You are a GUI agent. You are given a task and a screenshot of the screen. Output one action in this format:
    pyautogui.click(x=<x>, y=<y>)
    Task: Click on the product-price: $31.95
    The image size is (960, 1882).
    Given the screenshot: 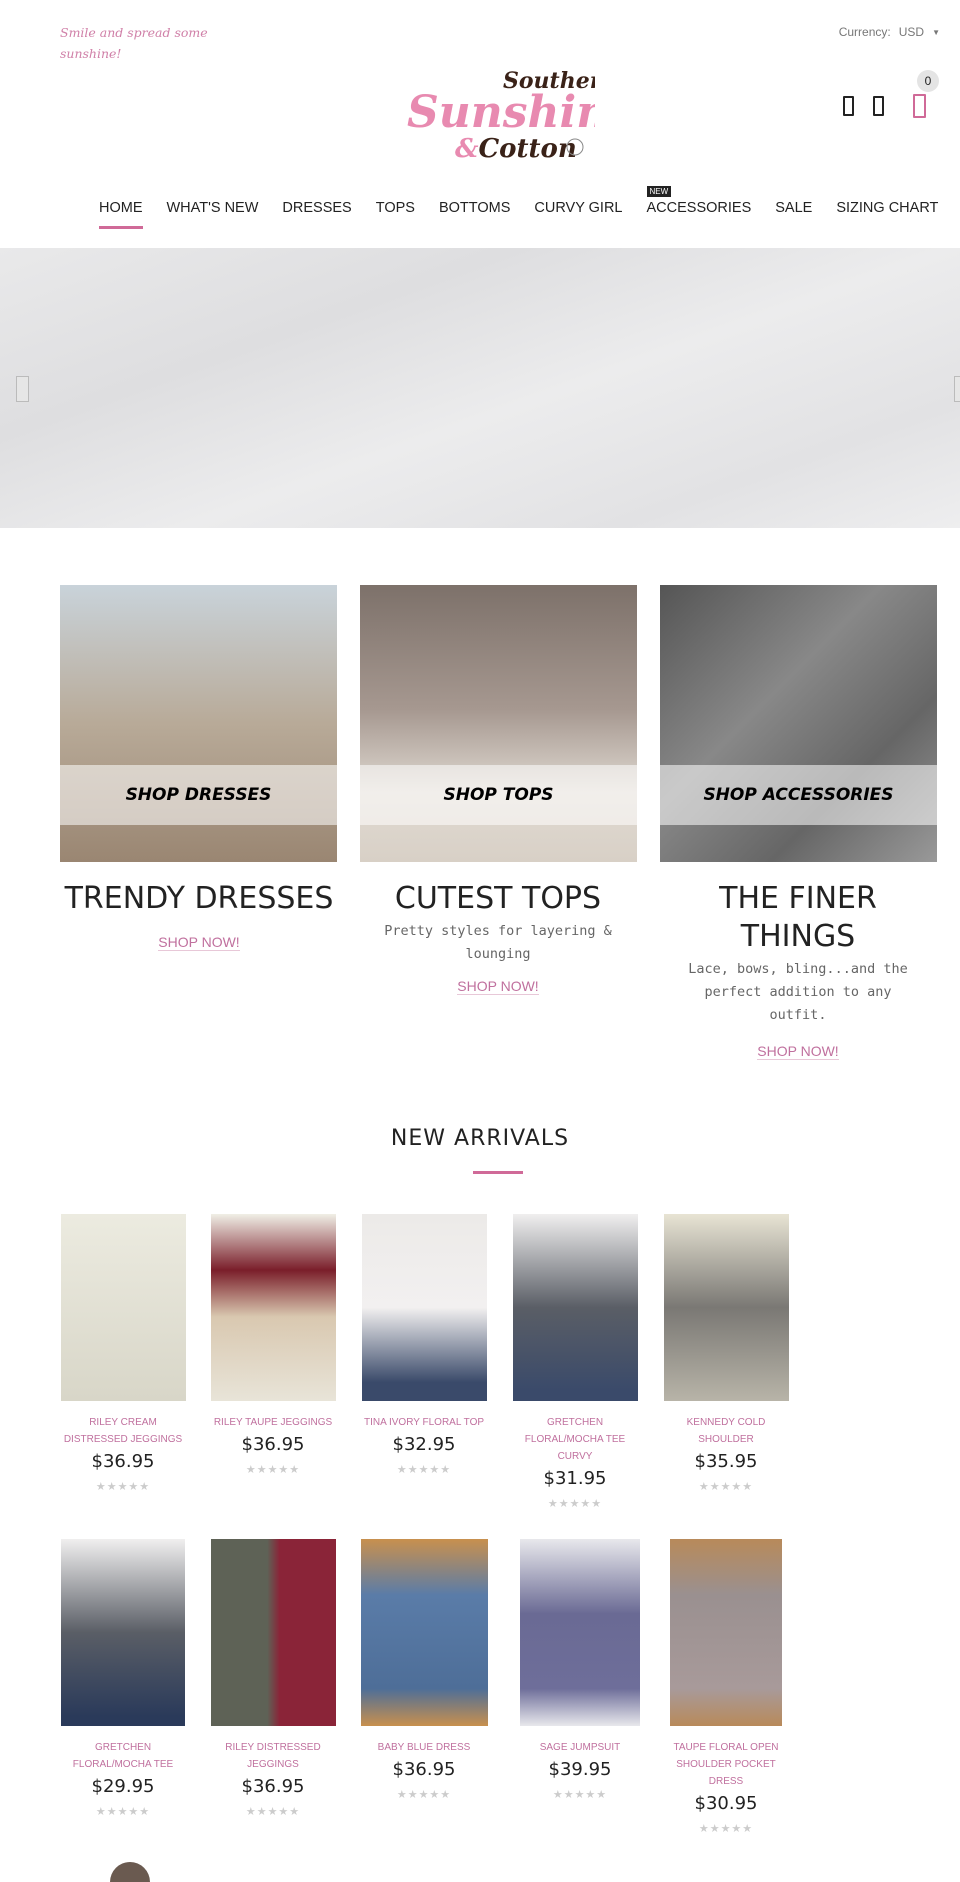 What is the action you would take?
    pyautogui.click(x=575, y=1478)
    